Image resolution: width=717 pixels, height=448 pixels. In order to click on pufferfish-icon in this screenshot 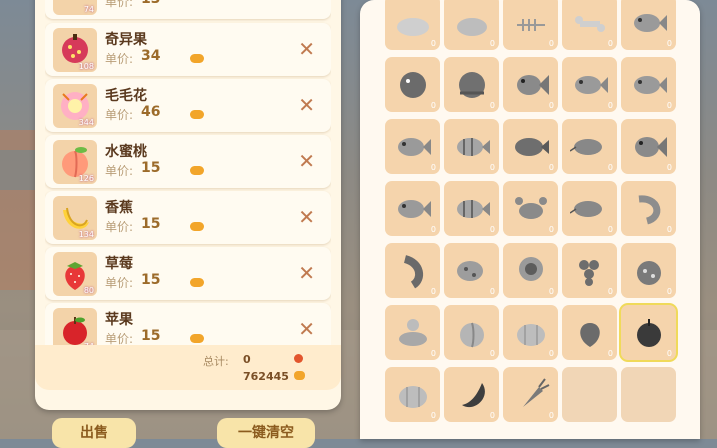, I will do `click(413, 85)`.